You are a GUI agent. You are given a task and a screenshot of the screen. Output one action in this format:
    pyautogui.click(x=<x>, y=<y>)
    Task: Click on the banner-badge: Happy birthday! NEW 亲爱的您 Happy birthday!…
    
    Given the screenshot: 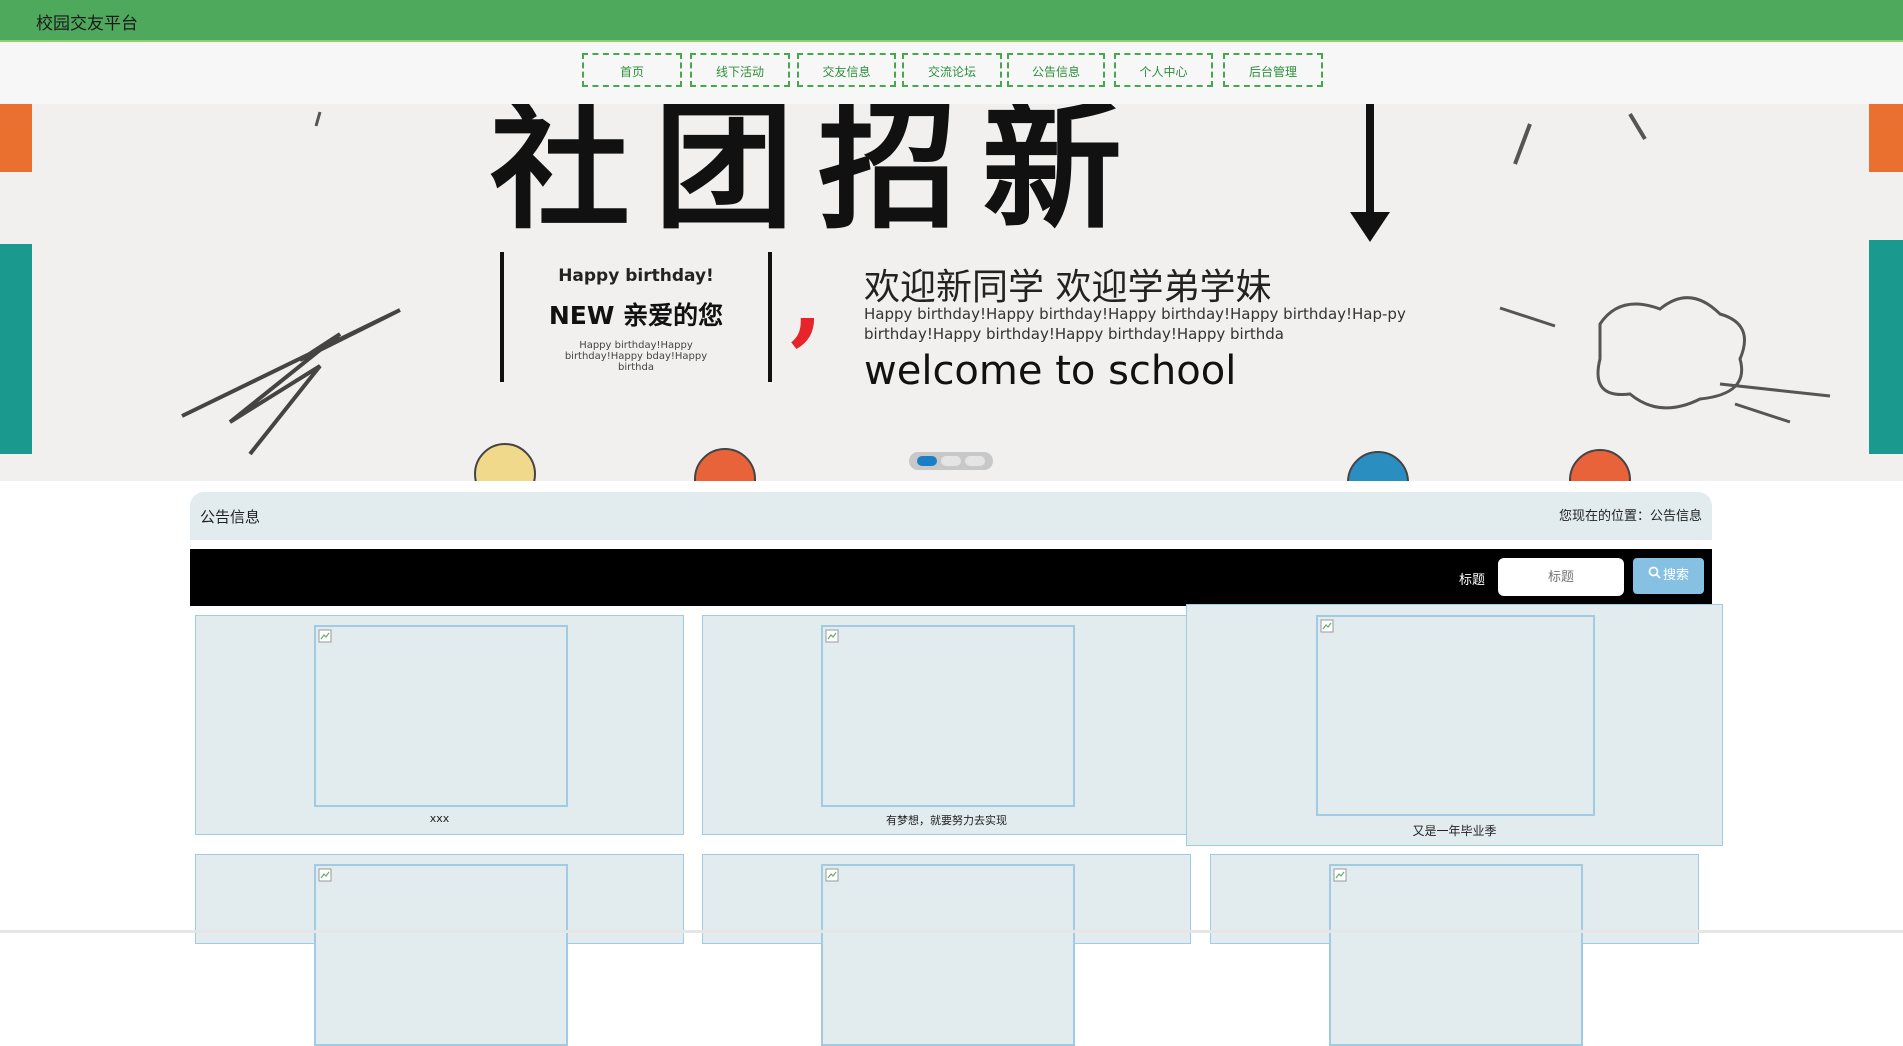 What is the action you would take?
    pyautogui.click(x=636, y=317)
    